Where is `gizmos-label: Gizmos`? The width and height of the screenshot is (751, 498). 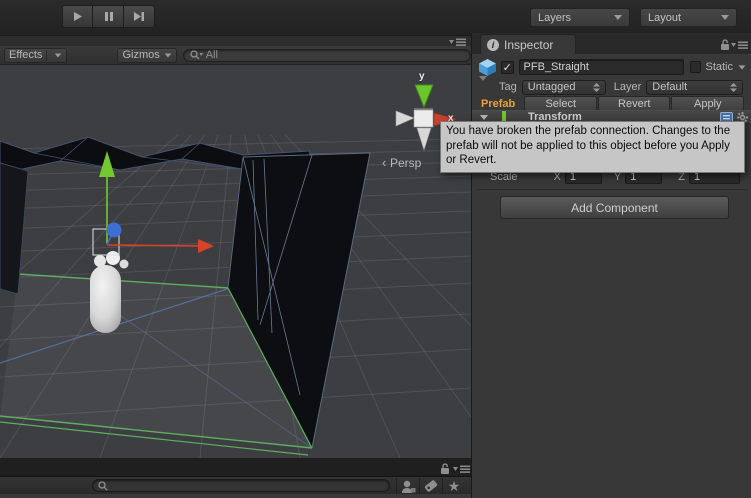 gizmos-label: Gizmos is located at coordinates (141, 55).